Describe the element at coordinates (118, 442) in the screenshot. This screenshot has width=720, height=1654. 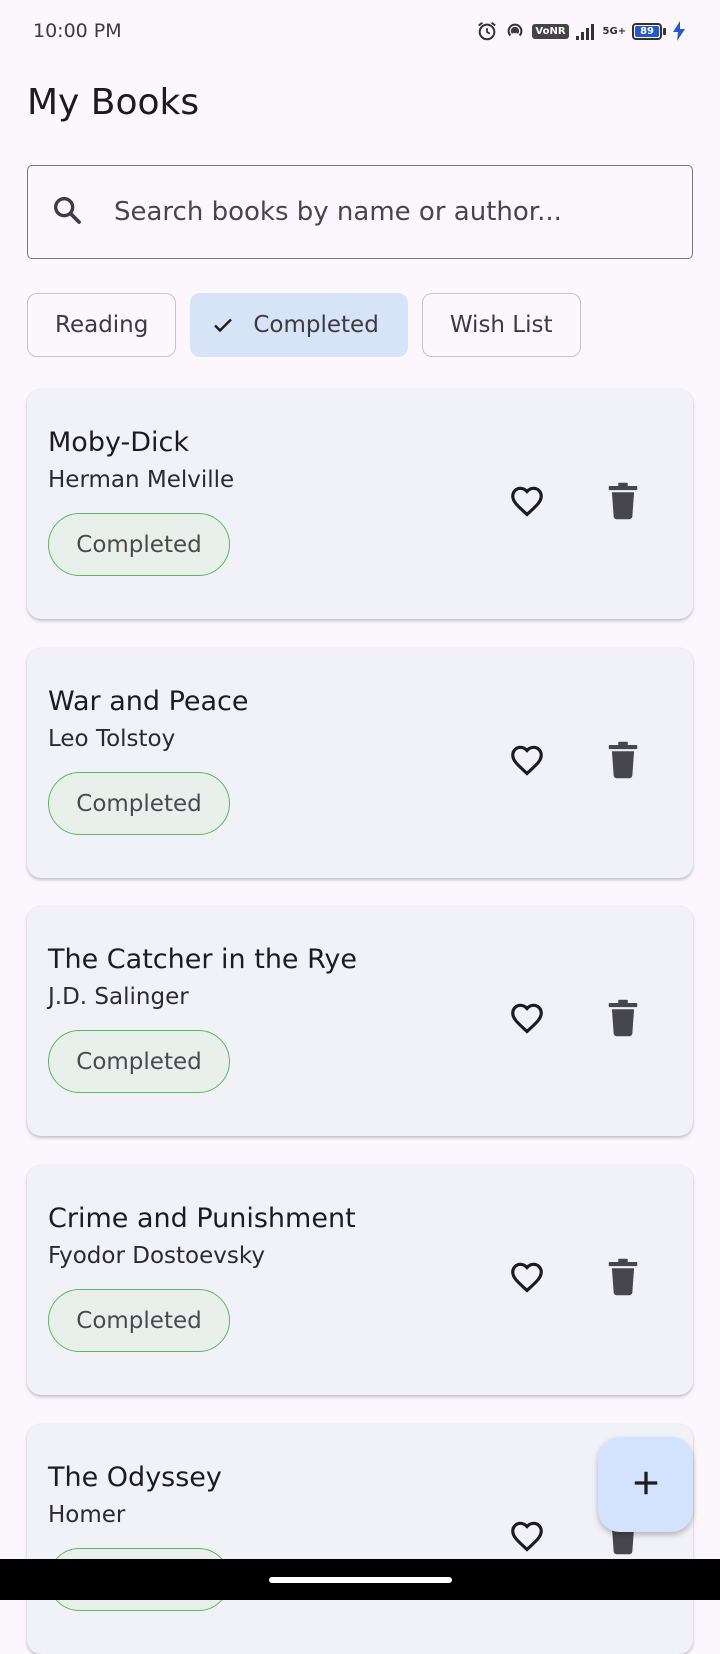
I see `book-title: Moby-Dick` at that location.